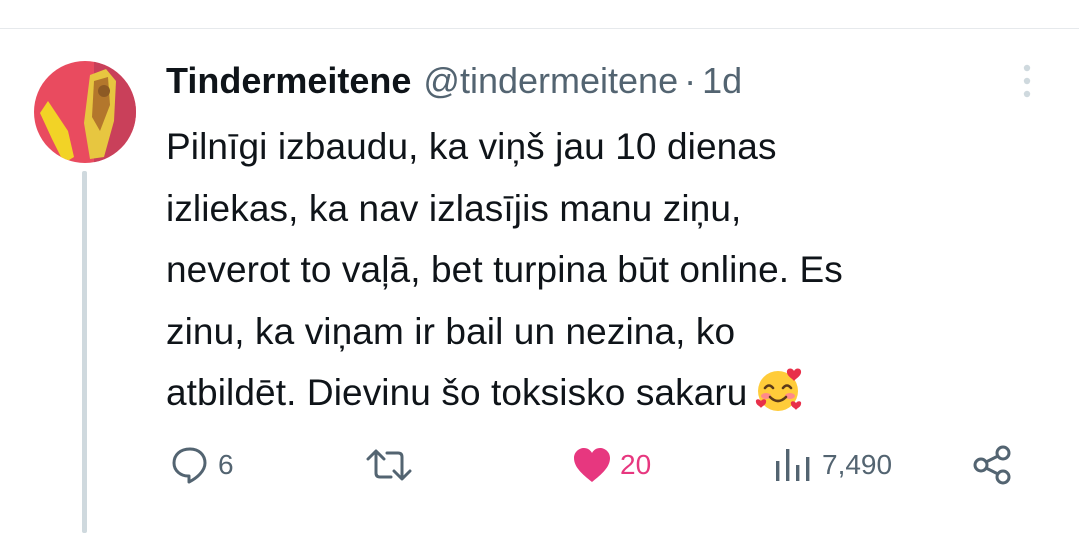 Image resolution: width=1079 pixels, height=534 pixels. I want to click on tweet-text-line: Pilnīgi izbaudu, ka viņš jau 10 dienas, so click(471, 146).